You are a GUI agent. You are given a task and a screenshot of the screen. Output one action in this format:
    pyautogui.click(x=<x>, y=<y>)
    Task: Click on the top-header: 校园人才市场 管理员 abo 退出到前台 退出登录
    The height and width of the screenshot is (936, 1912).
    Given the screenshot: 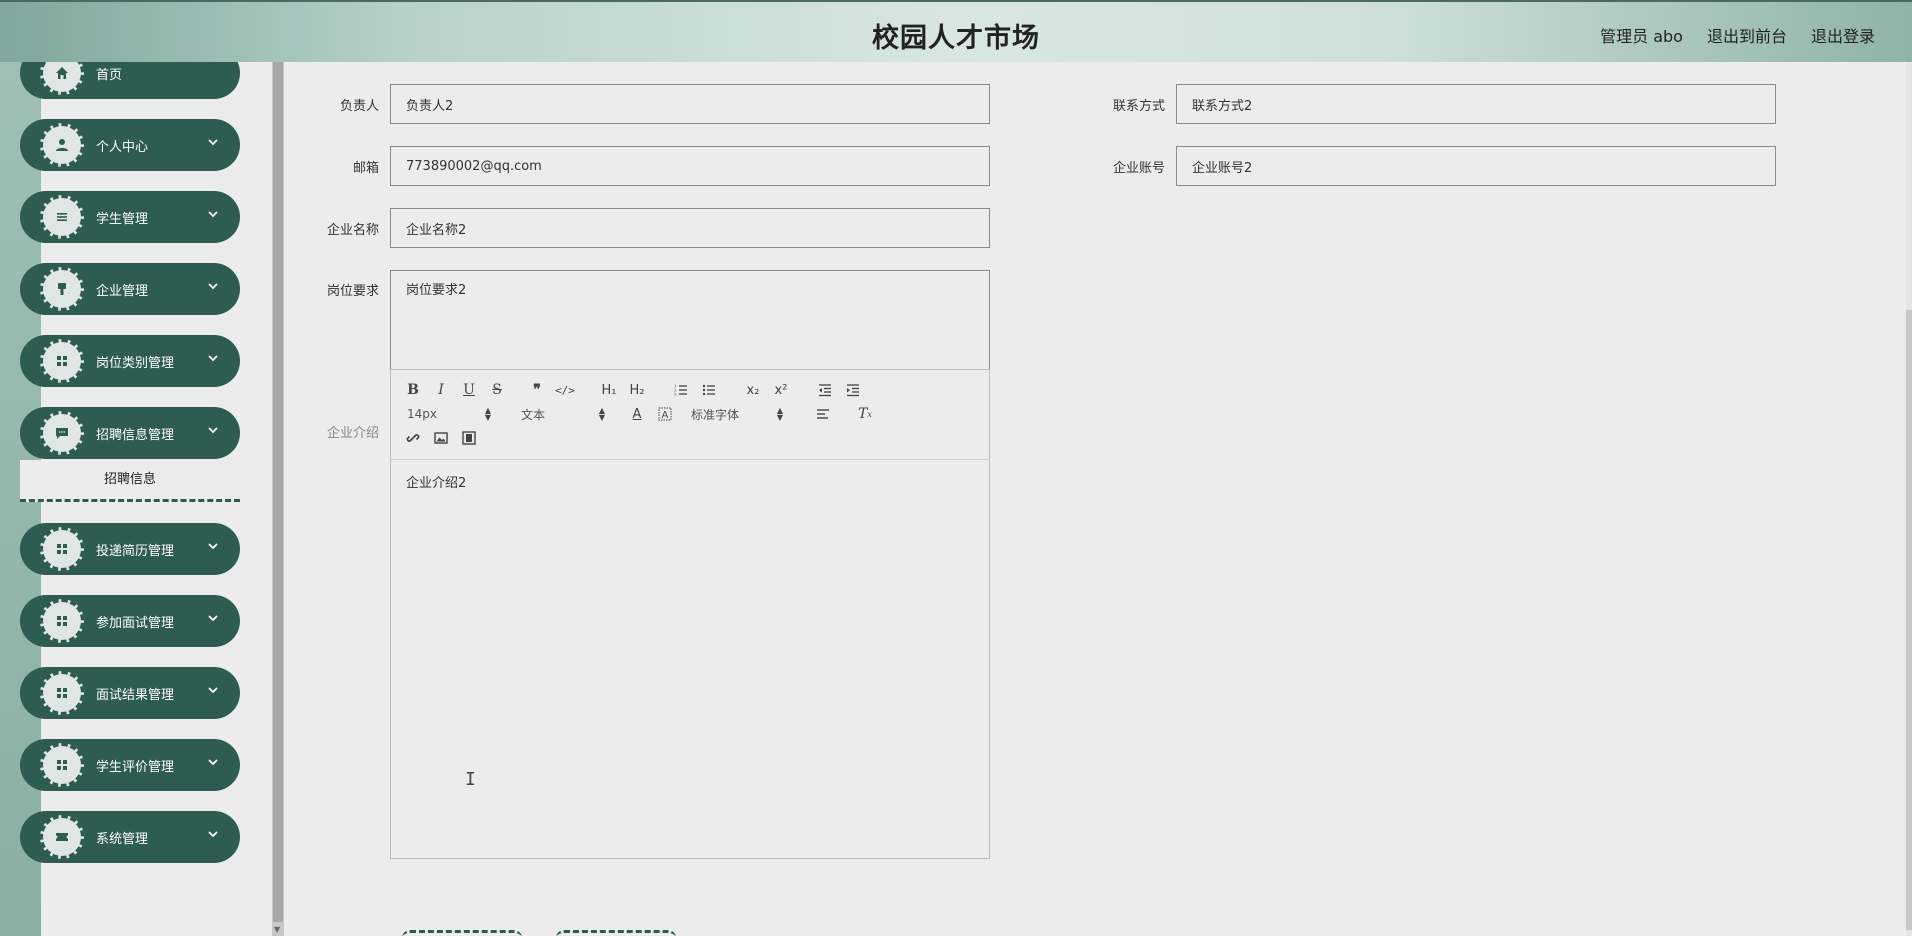 What is the action you would take?
    pyautogui.click(x=956, y=31)
    